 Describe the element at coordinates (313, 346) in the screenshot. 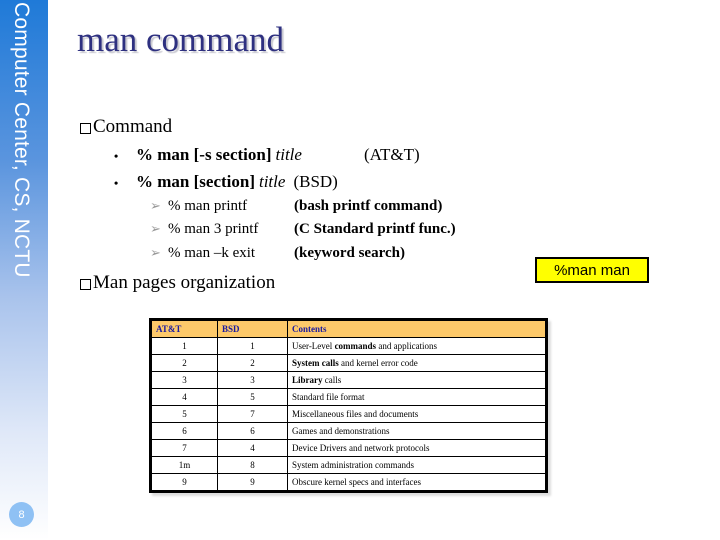

I see `contents-pre: User-Level` at that location.